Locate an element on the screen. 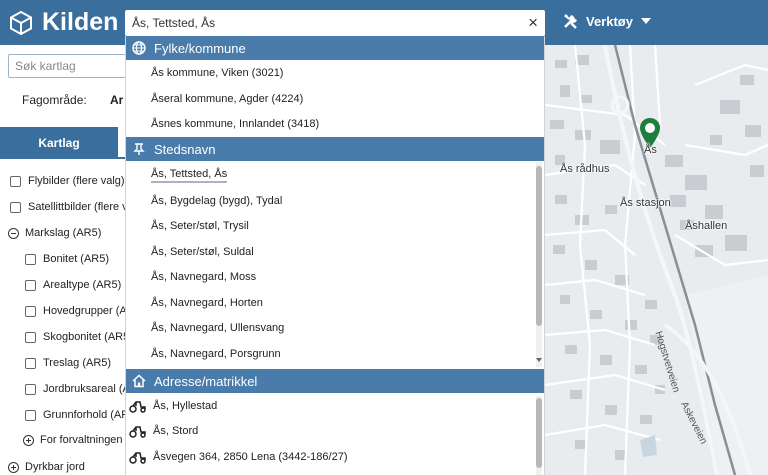 The width and height of the screenshot is (768, 475). result-item-label: Åsvegen 364, 2850 Lena (3442-186/27) is located at coordinates (250, 457).